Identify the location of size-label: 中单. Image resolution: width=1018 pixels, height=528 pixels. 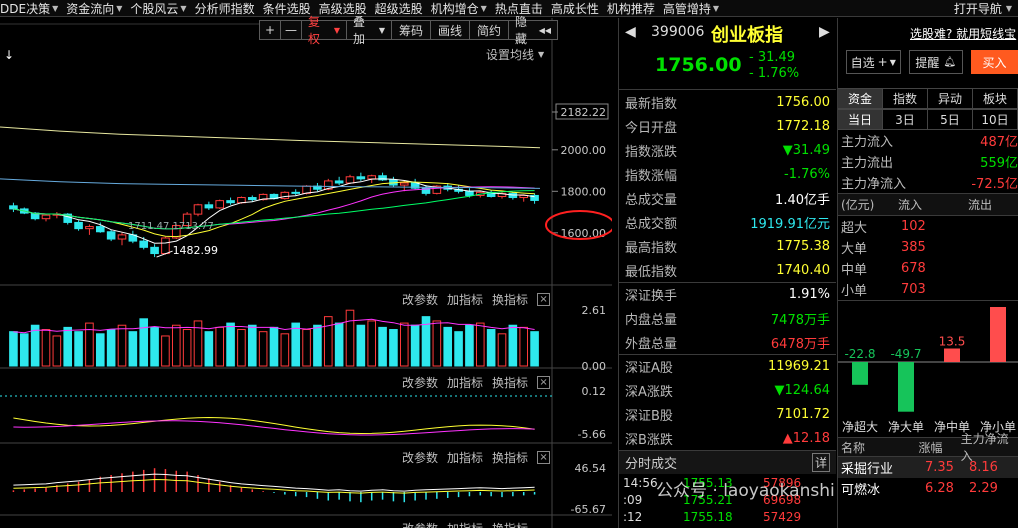
(854, 270).